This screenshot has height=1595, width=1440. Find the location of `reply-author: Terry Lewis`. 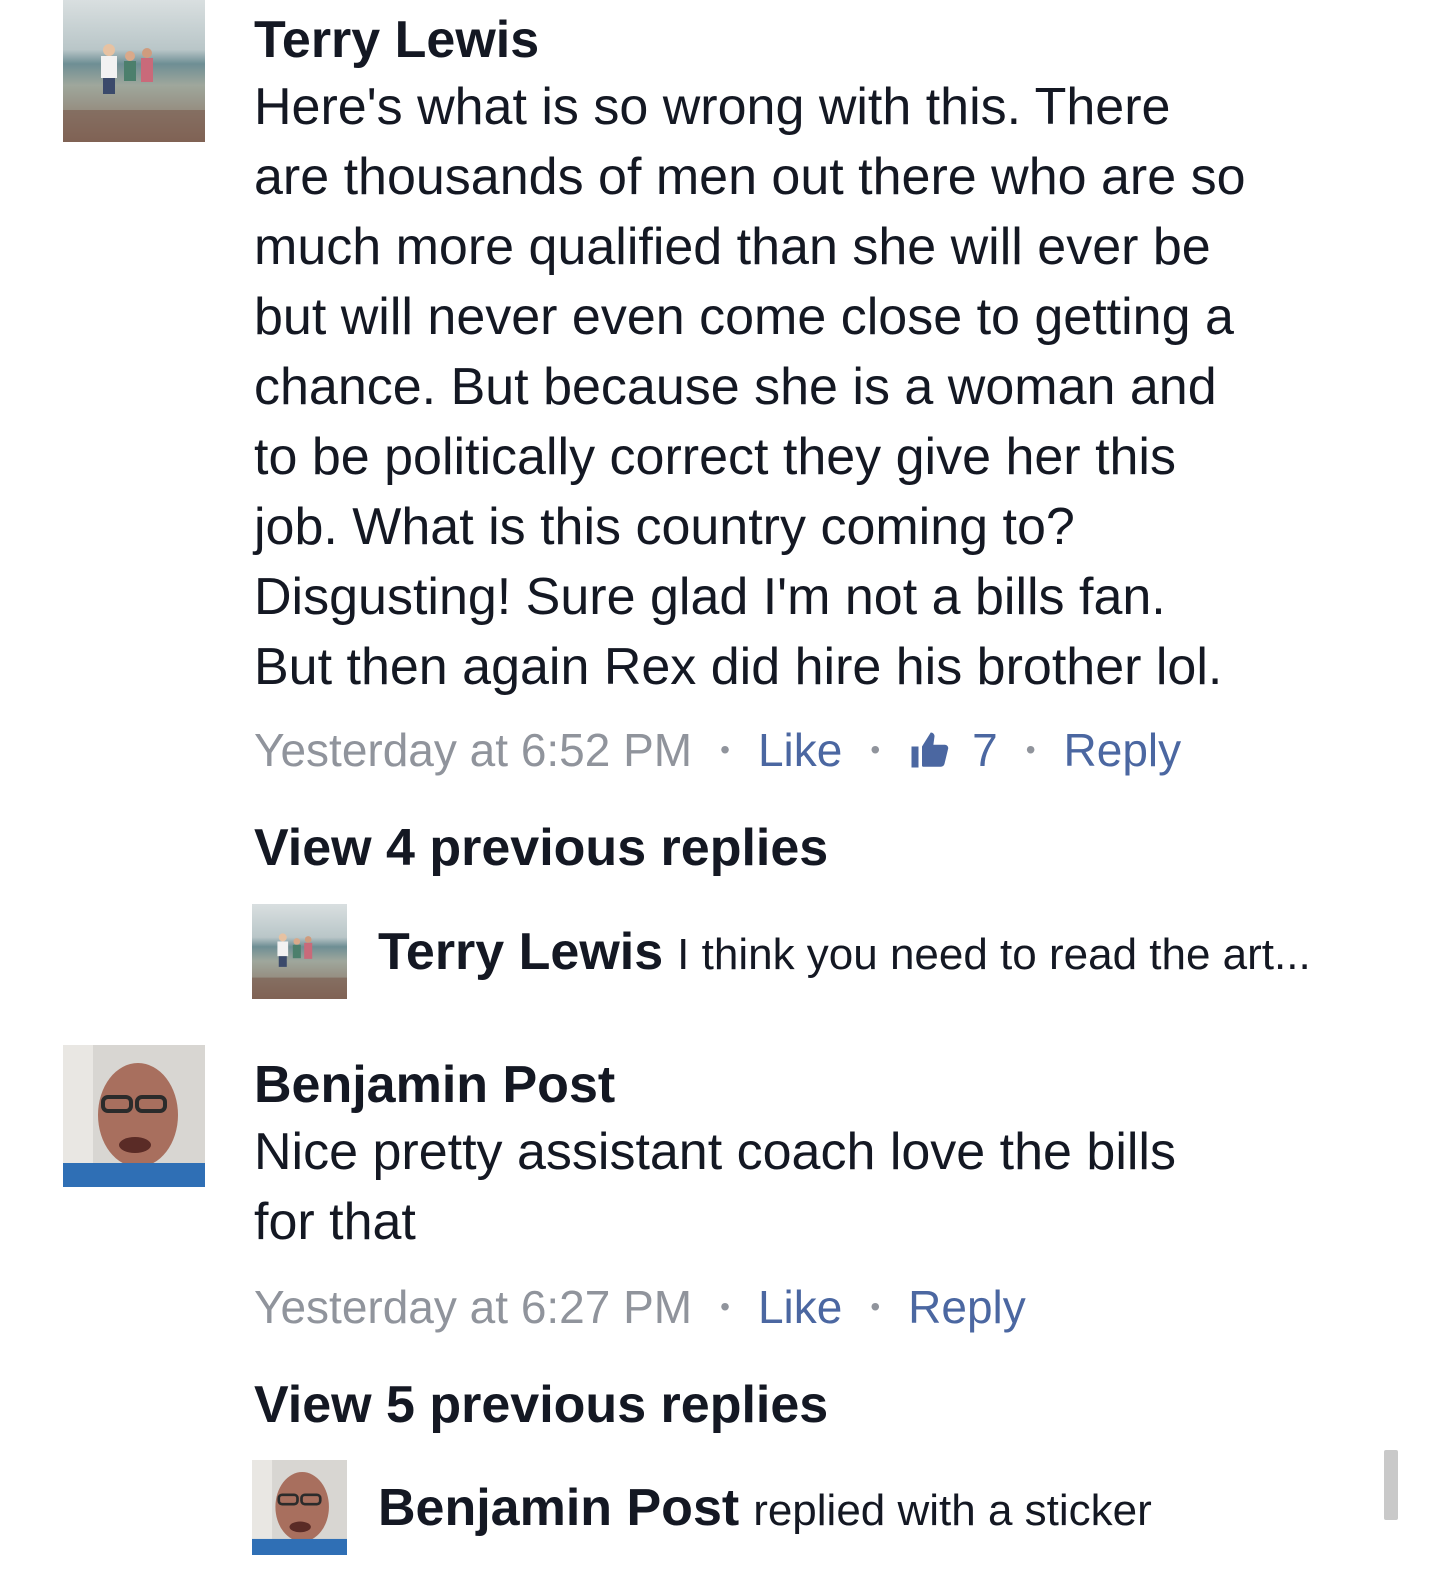

reply-author: Terry Lewis is located at coordinates (520, 952).